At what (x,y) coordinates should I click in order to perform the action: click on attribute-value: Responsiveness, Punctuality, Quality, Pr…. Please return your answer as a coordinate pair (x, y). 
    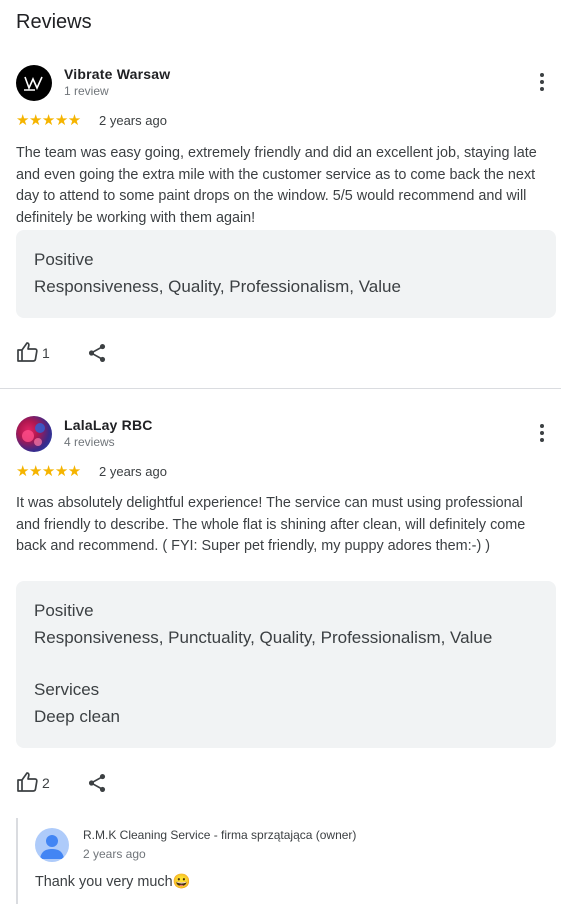
    Looking at the image, I should click on (263, 637).